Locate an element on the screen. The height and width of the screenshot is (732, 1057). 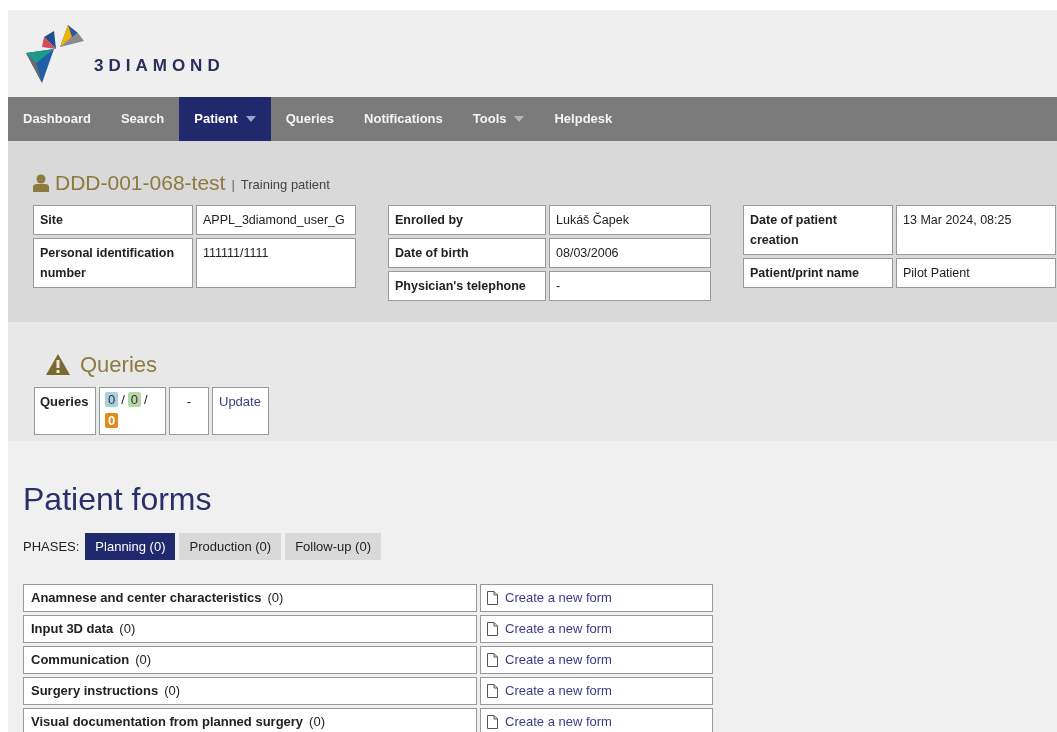
field-value: - is located at coordinates (630, 285).